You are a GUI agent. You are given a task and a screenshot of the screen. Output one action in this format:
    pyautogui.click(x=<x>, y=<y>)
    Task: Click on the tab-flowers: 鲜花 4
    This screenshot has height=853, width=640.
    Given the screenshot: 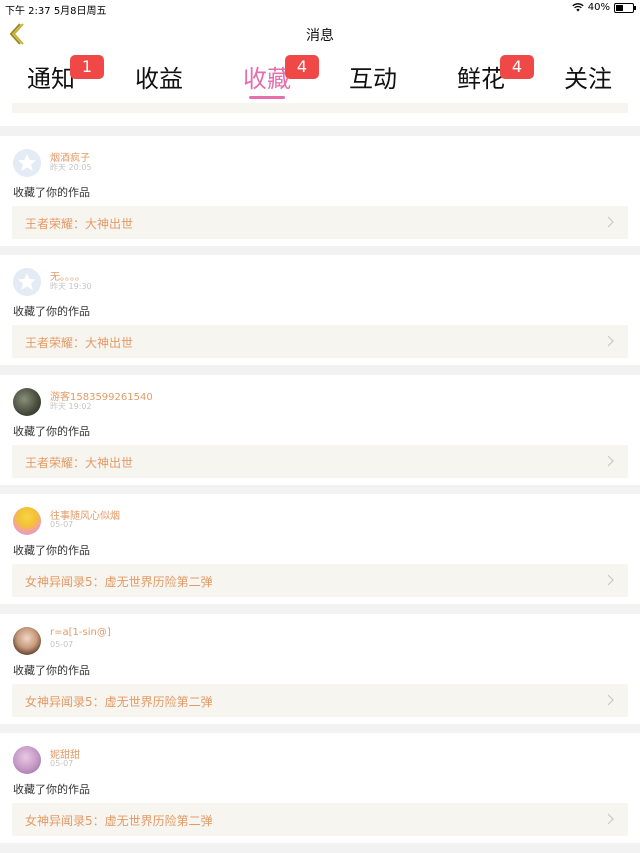 What is the action you would take?
    pyautogui.click(x=485, y=74)
    